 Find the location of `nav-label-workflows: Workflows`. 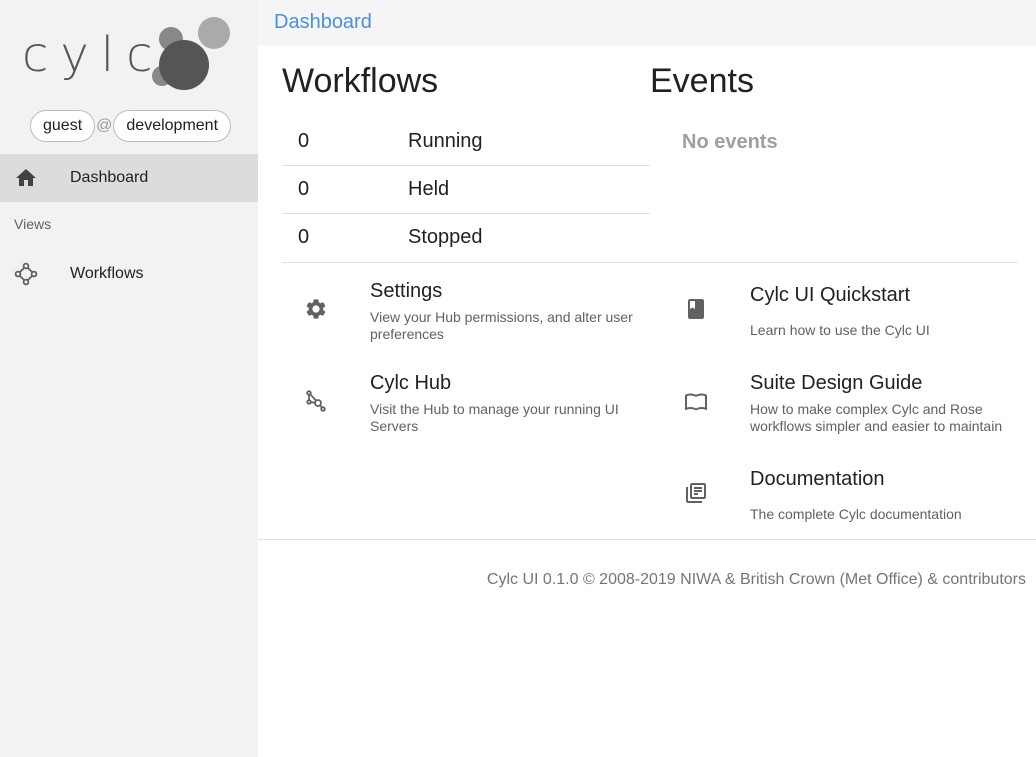

nav-label-workflows: Workflows is located at coordinates (107, 273).